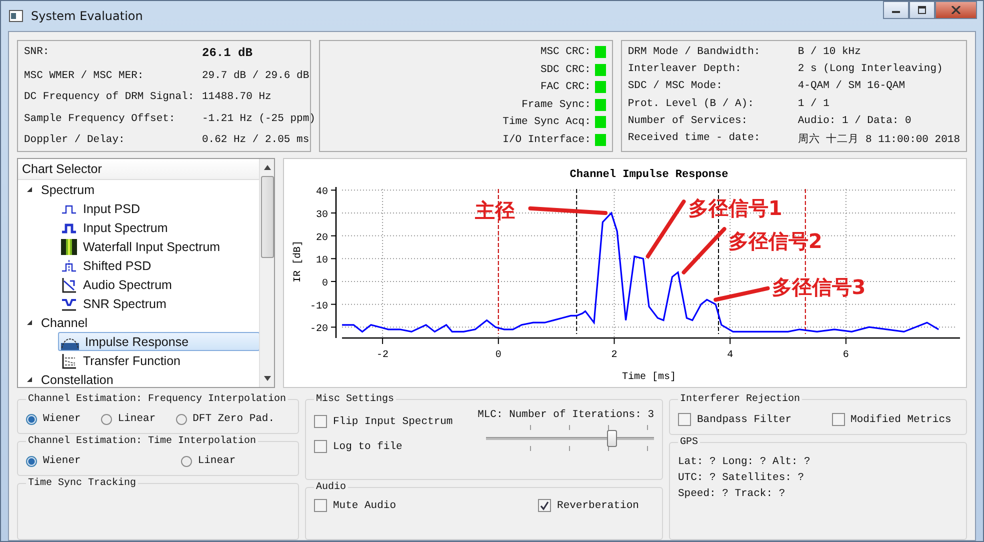 The height and width of the screenshot is (542, 984). I want to click on slider-label: MLC: Number of Iterations: 3, so click(566, 415).